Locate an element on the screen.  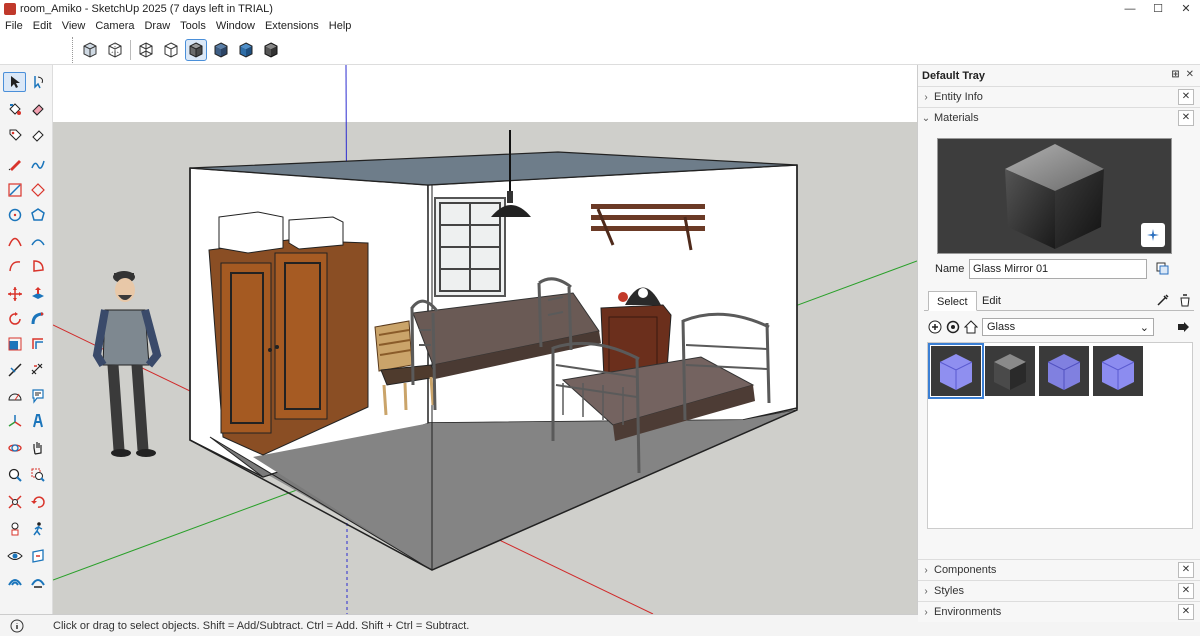
ambient-occlusion-style-button is located at coordinates (271, 50).